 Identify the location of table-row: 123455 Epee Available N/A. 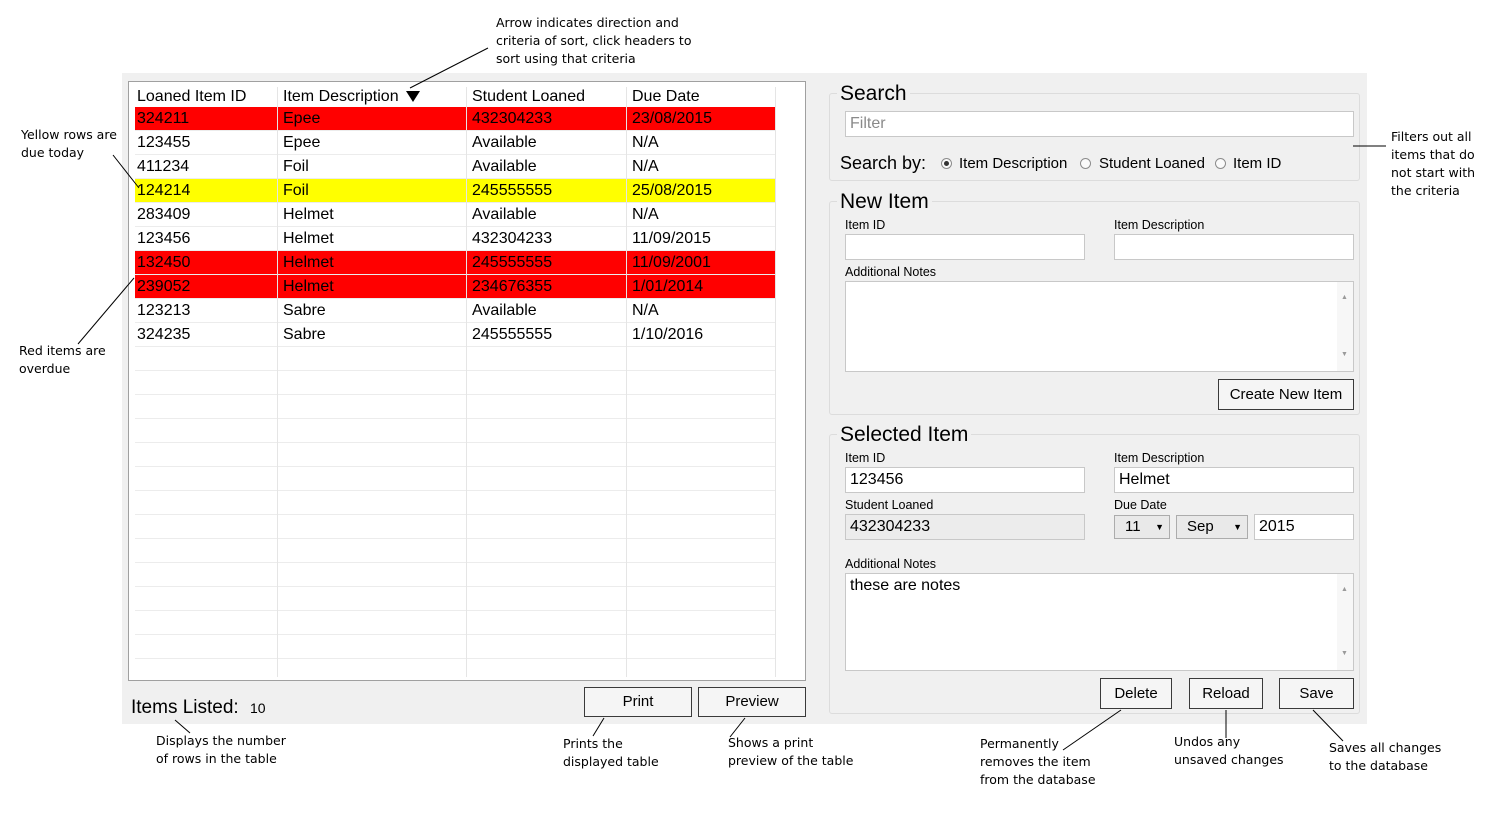
(455, 143).